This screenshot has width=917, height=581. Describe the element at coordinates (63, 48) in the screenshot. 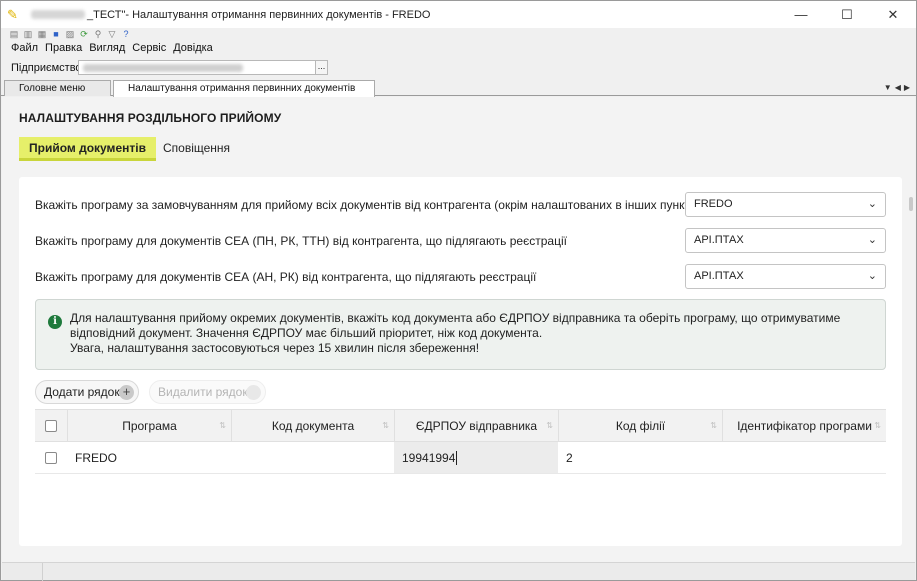

I see `menu-edit: Правка` at that location.